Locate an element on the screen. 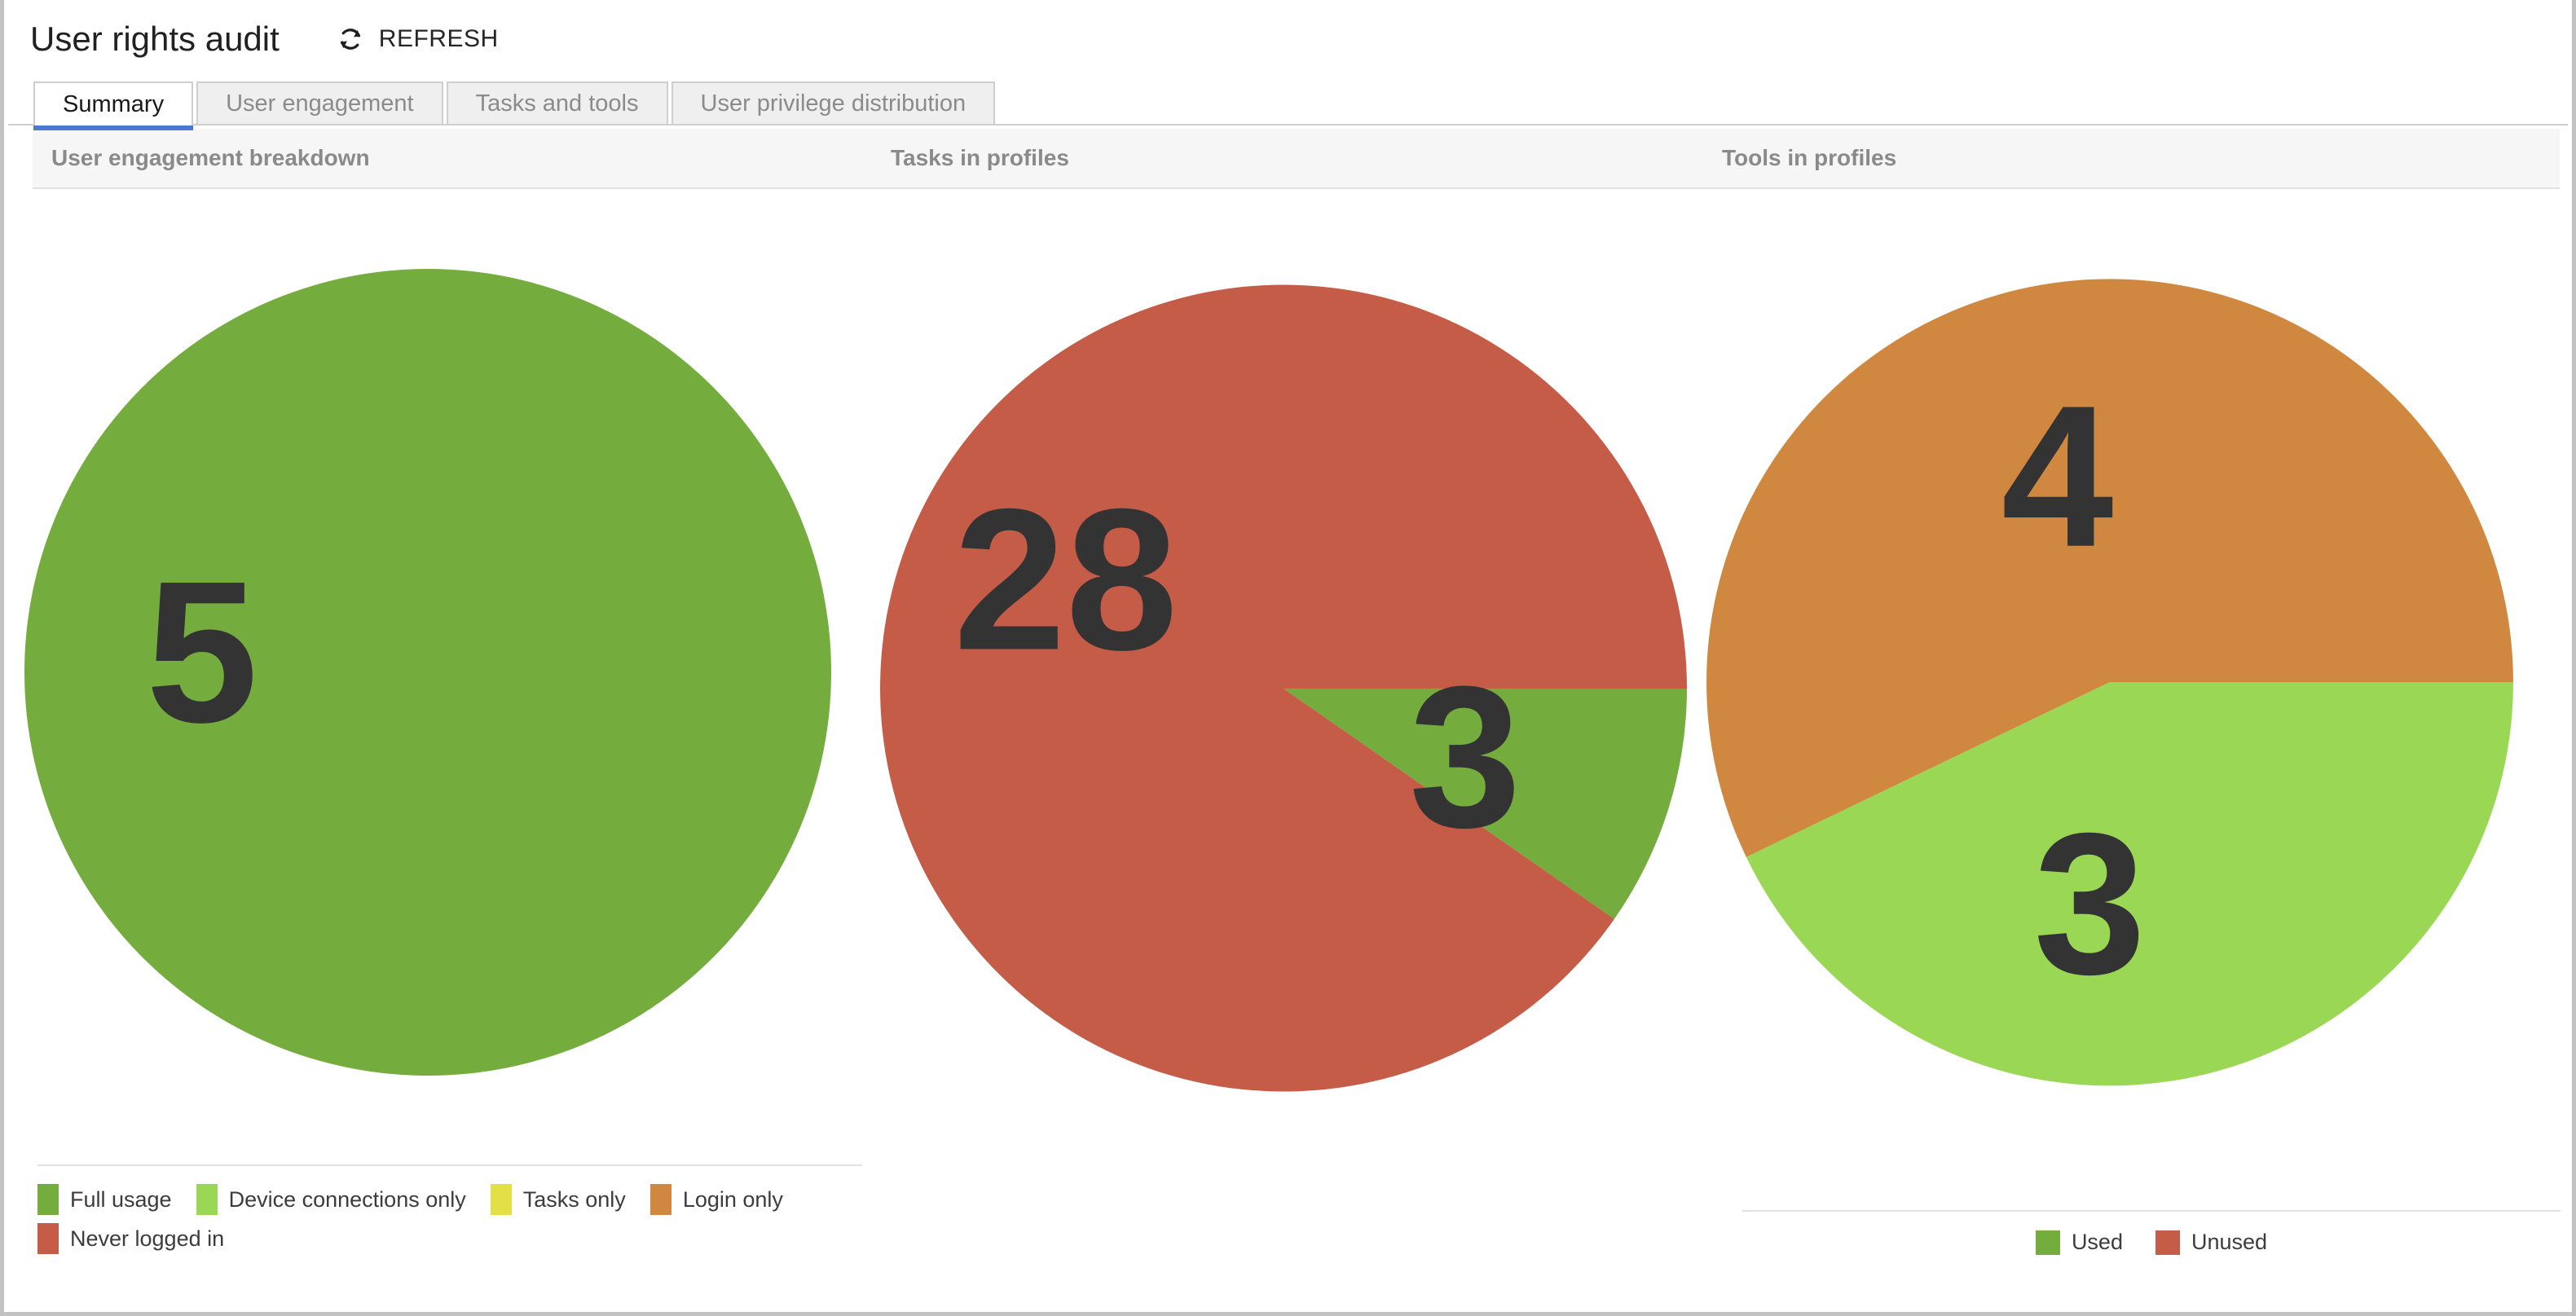  pie-data-label: 28 is located at coordinates (1065, 581).